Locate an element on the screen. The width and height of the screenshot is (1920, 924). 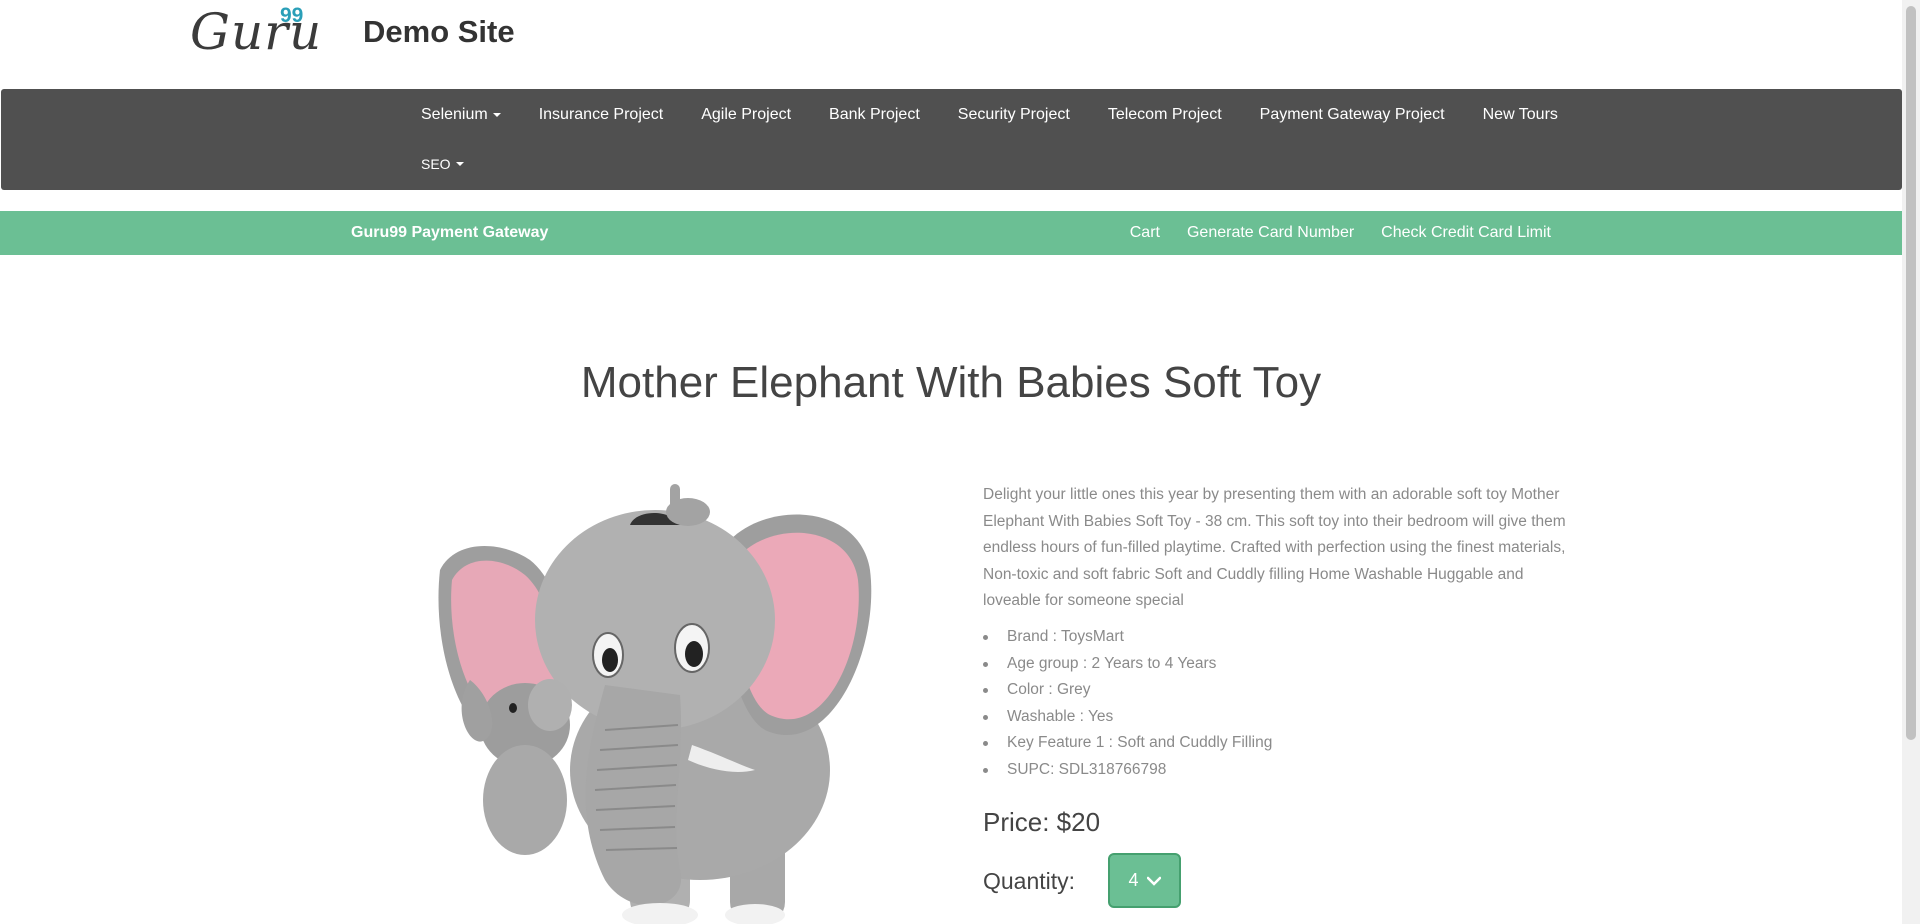
nav-item-security-project: Security Project is located at coordinates (1014, 115).